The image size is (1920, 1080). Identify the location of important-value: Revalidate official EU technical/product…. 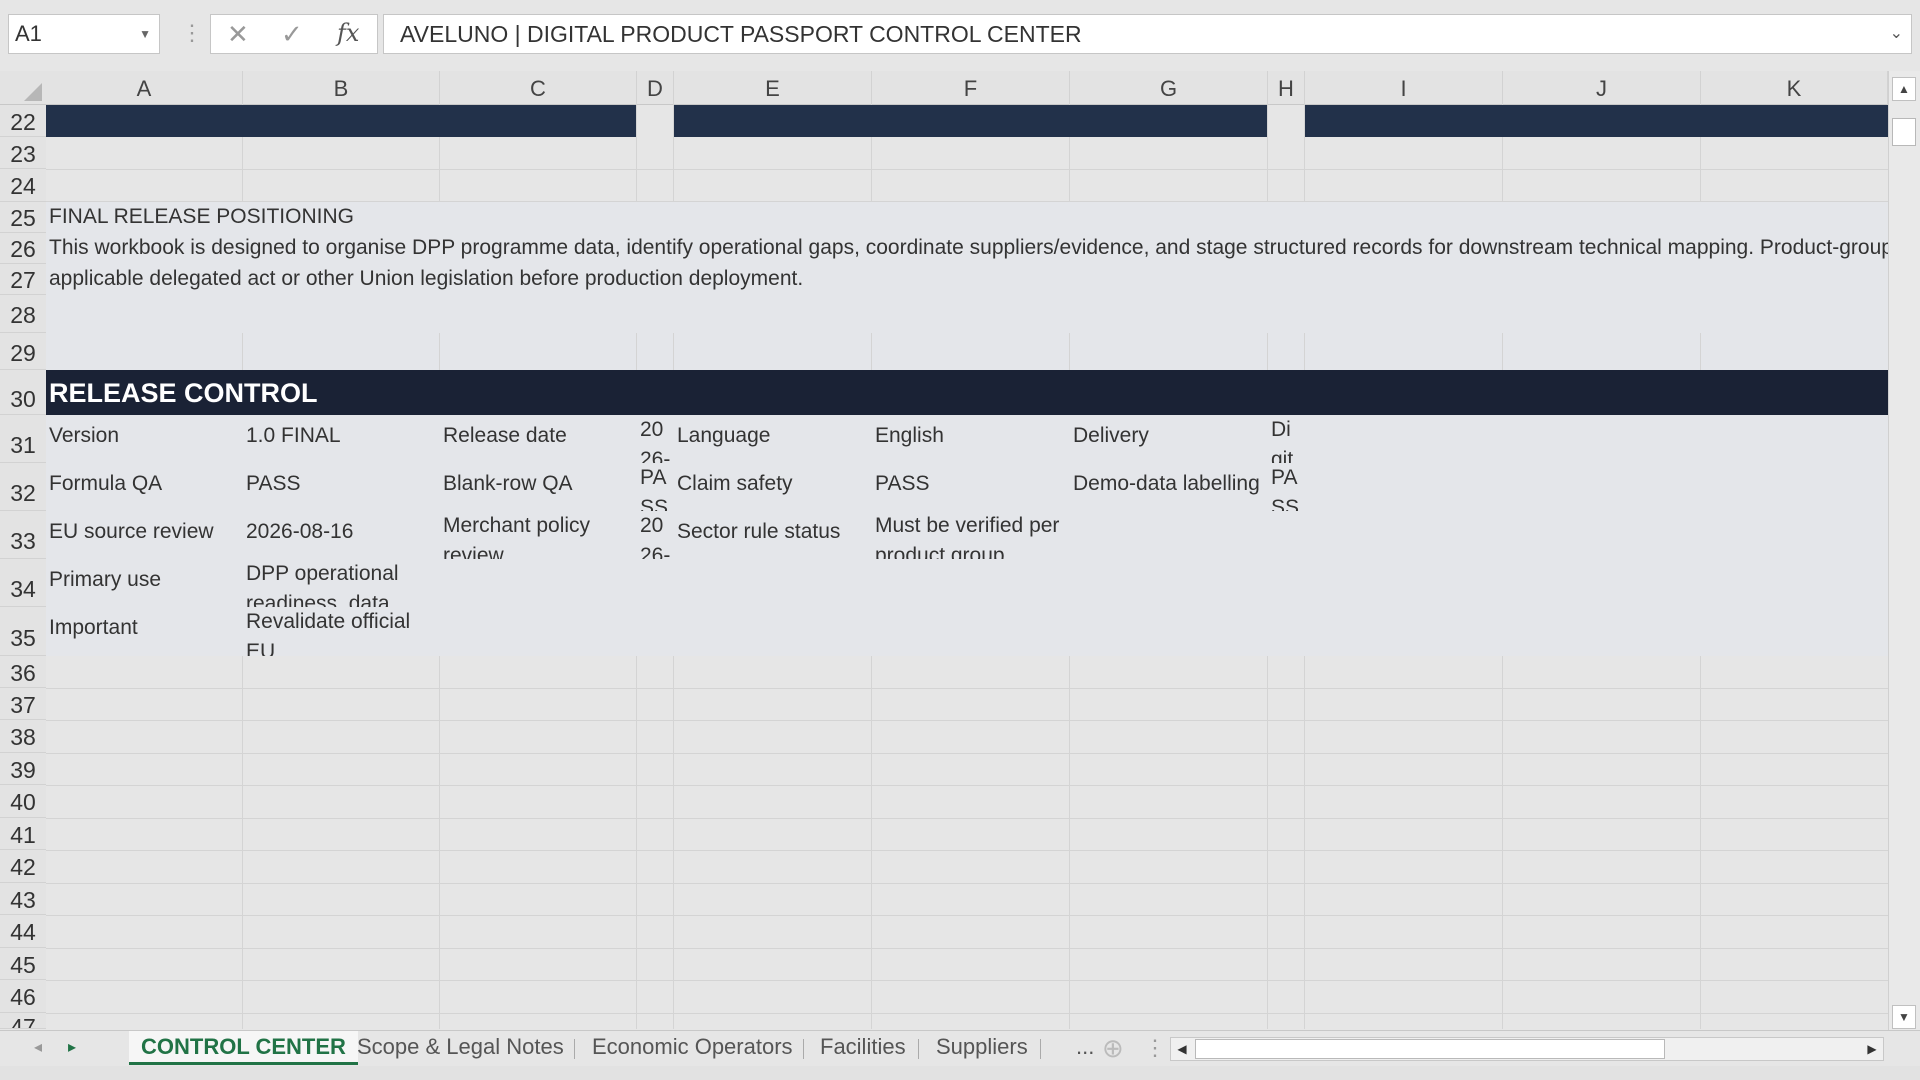
(341, 631).